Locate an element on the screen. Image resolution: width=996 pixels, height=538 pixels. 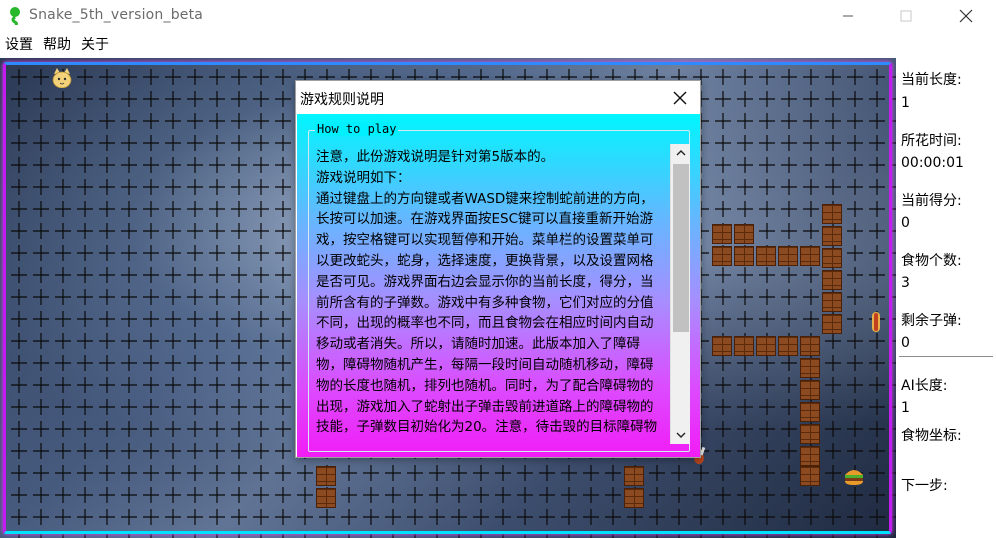
group-label: How to play is located at coordinates (357, 129).